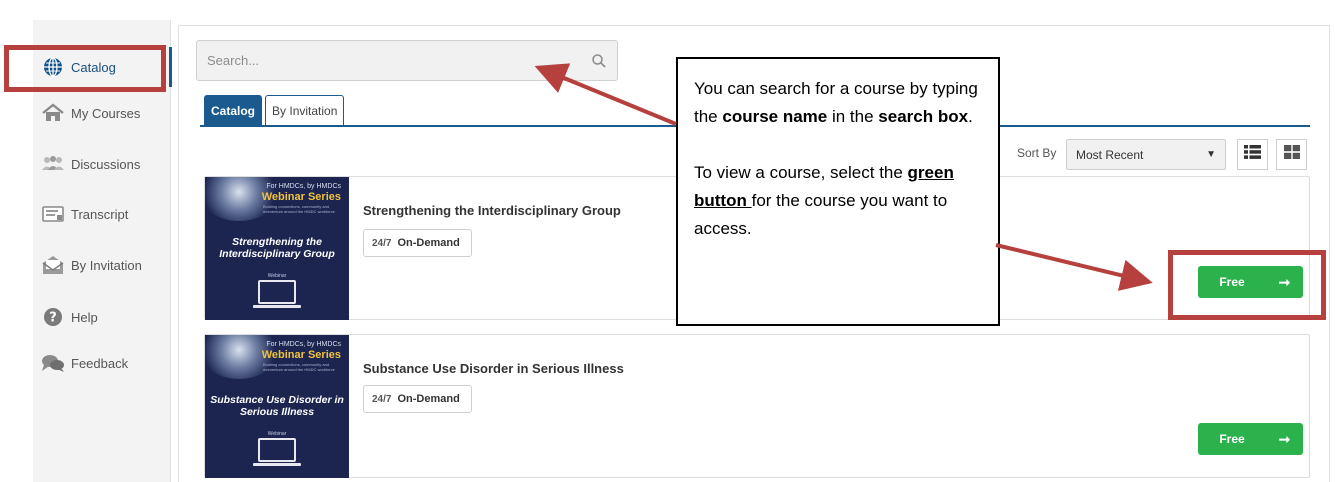 This screenshot has width=1335, height=482. What do you see at coordinates (599, 61) in the screenshot?
I see `search-icon` at bounding box center [599, 61].